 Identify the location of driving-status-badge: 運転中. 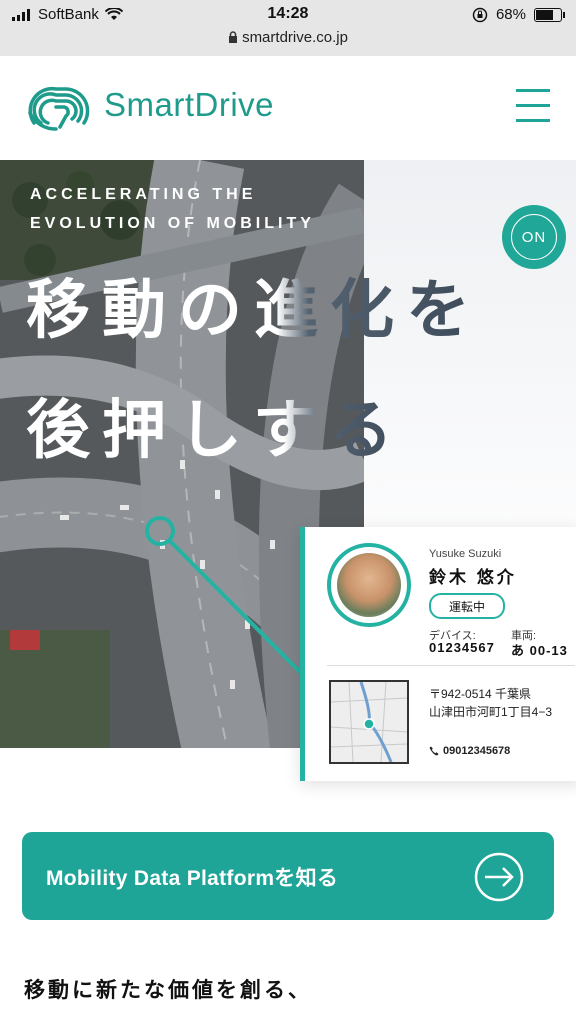
(467, 606).